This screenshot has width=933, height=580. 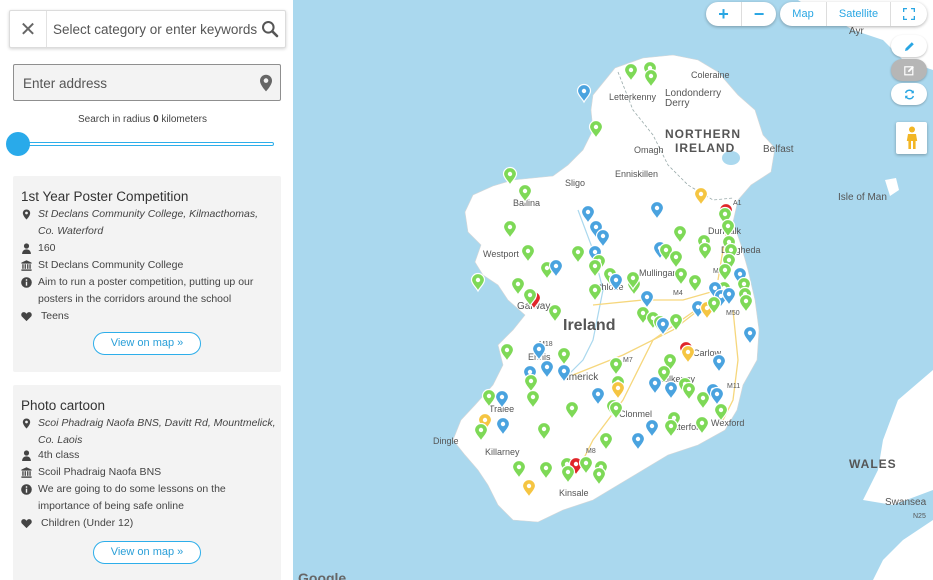 I want to click on refresh-icon, so click(x=909, y=94).